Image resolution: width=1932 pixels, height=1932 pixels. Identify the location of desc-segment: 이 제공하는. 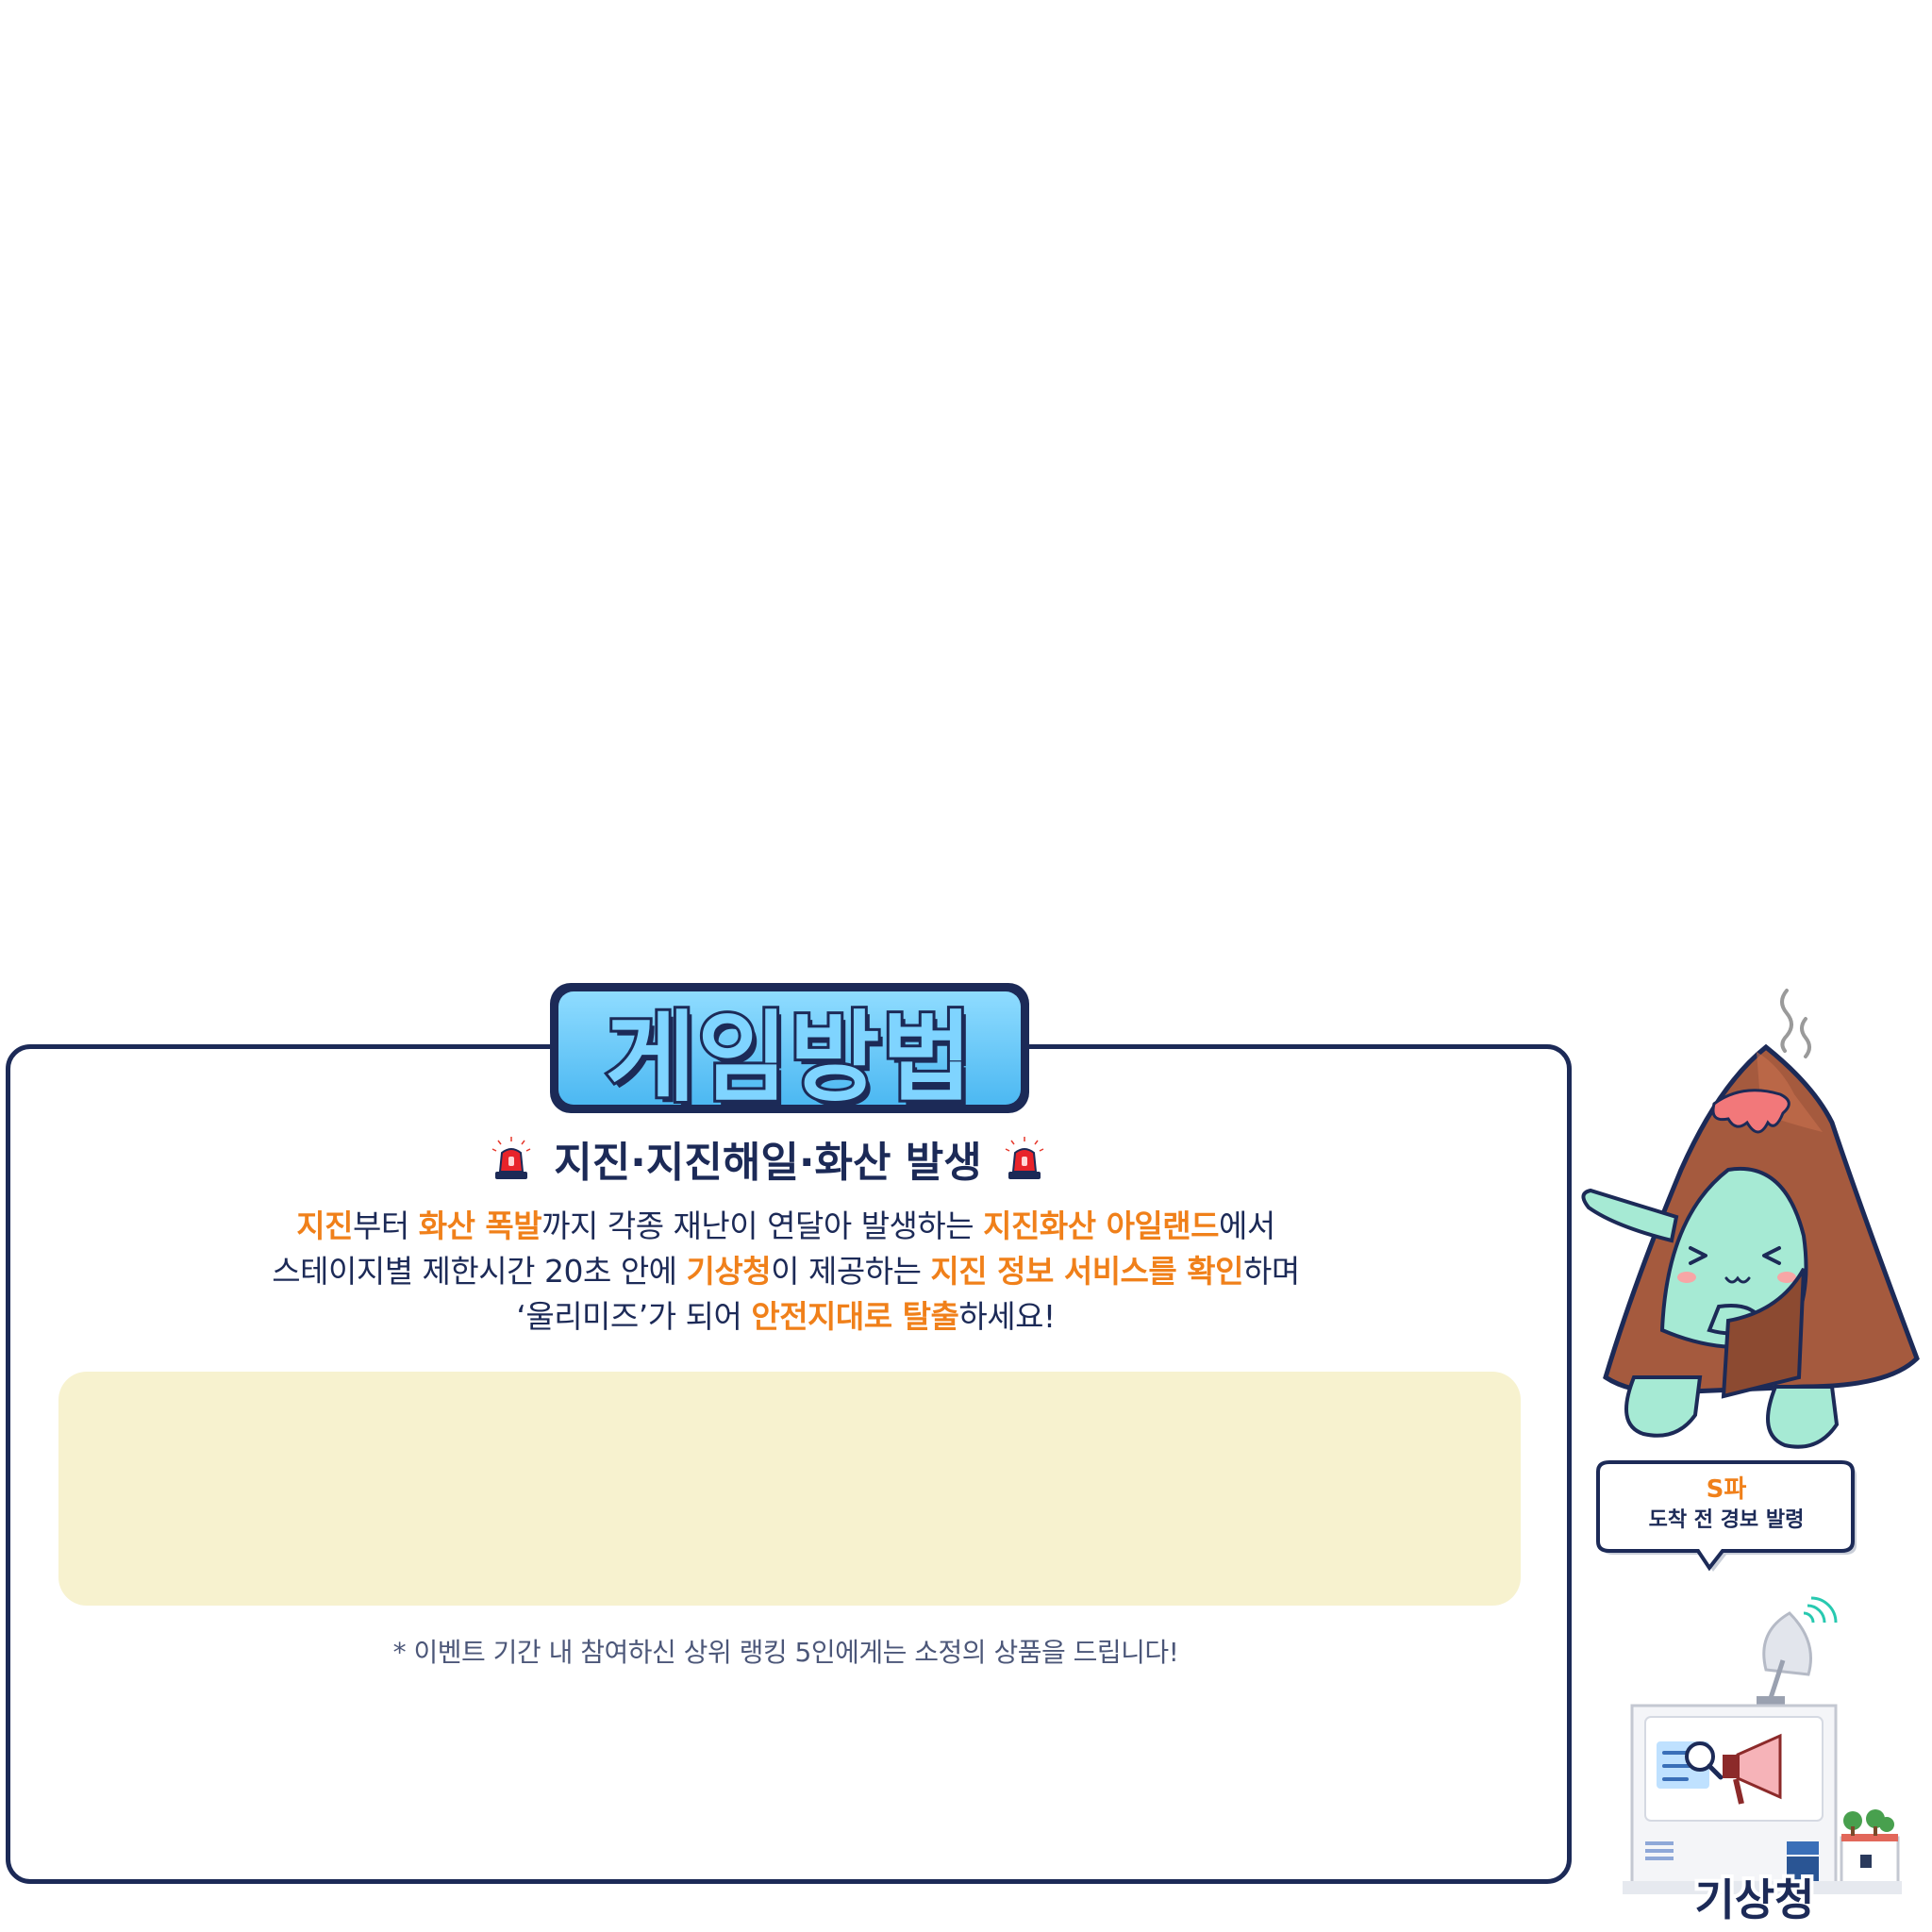
(851, 1272).